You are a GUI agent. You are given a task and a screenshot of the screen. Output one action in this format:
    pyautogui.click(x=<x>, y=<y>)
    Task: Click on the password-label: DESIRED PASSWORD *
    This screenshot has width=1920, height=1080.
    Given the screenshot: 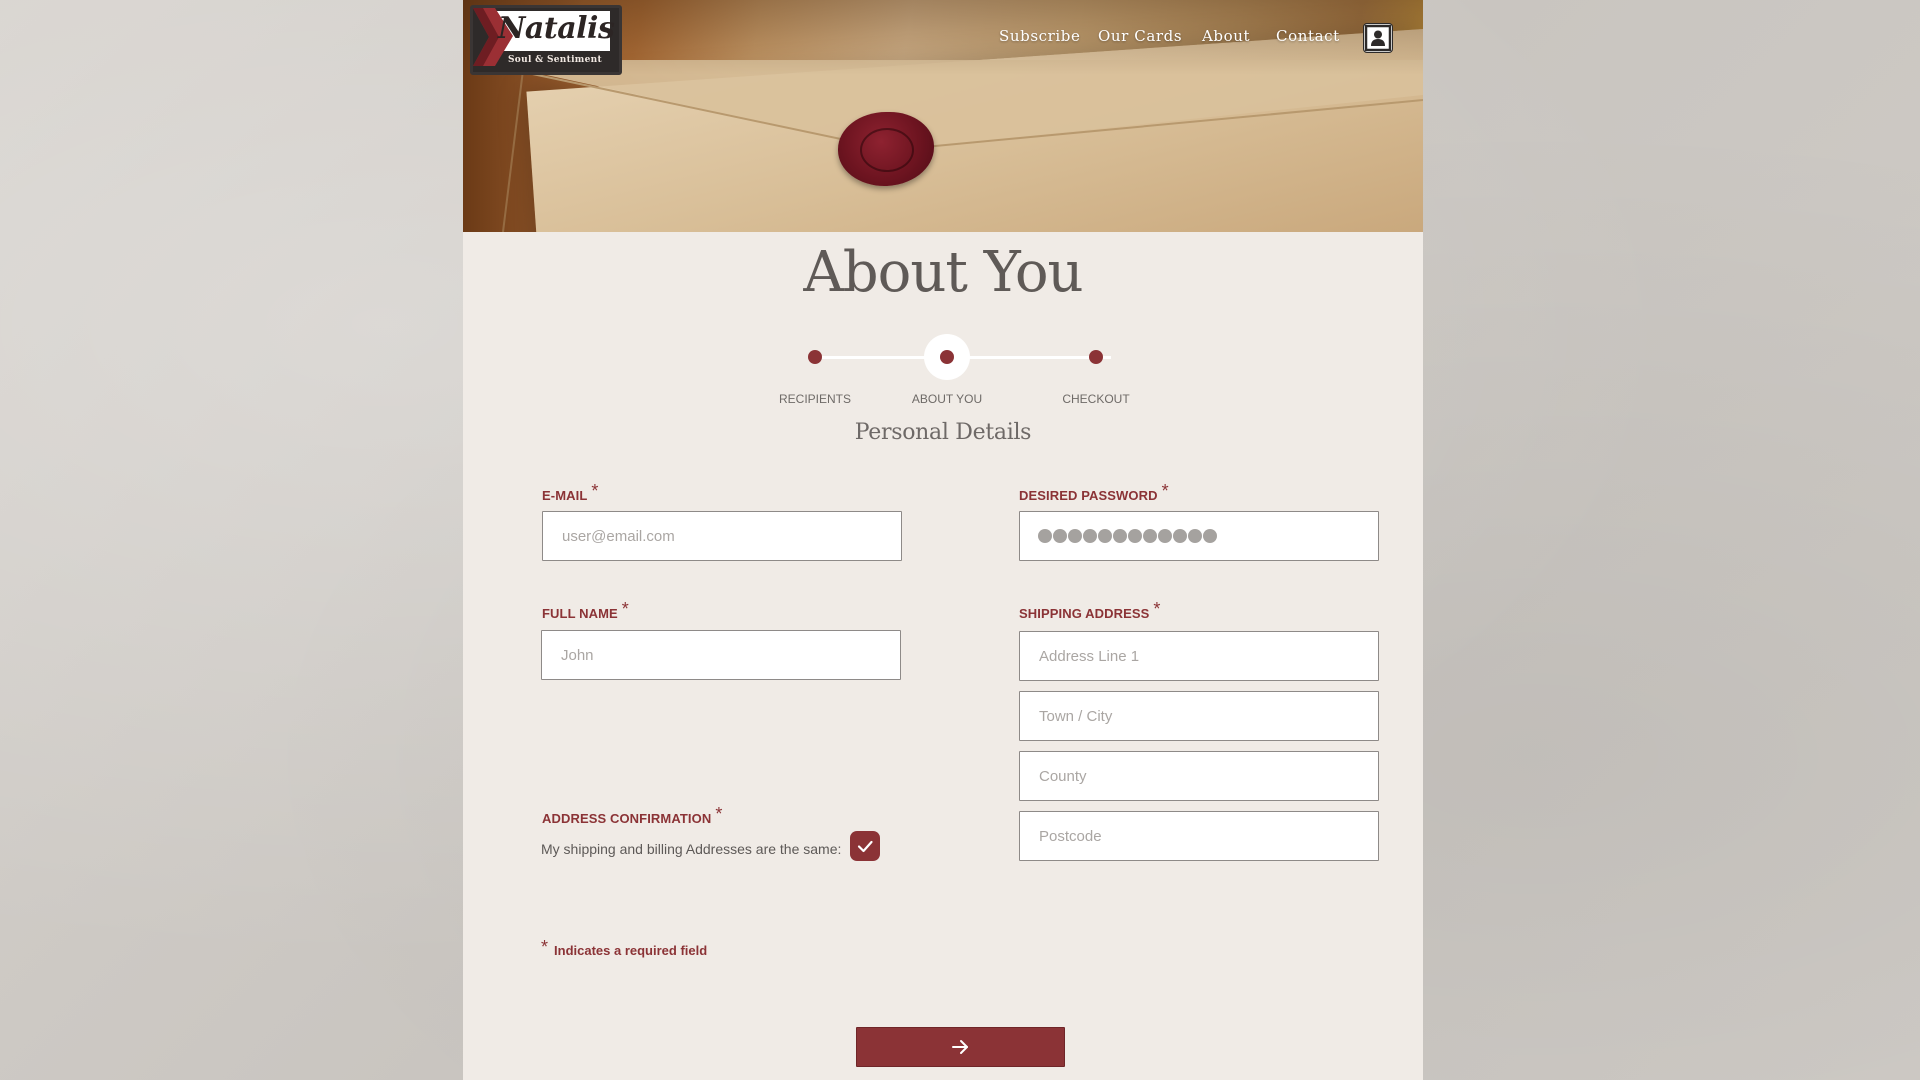 What is the action you would take?
    pyautogui.click(x=1094, y=493)
    